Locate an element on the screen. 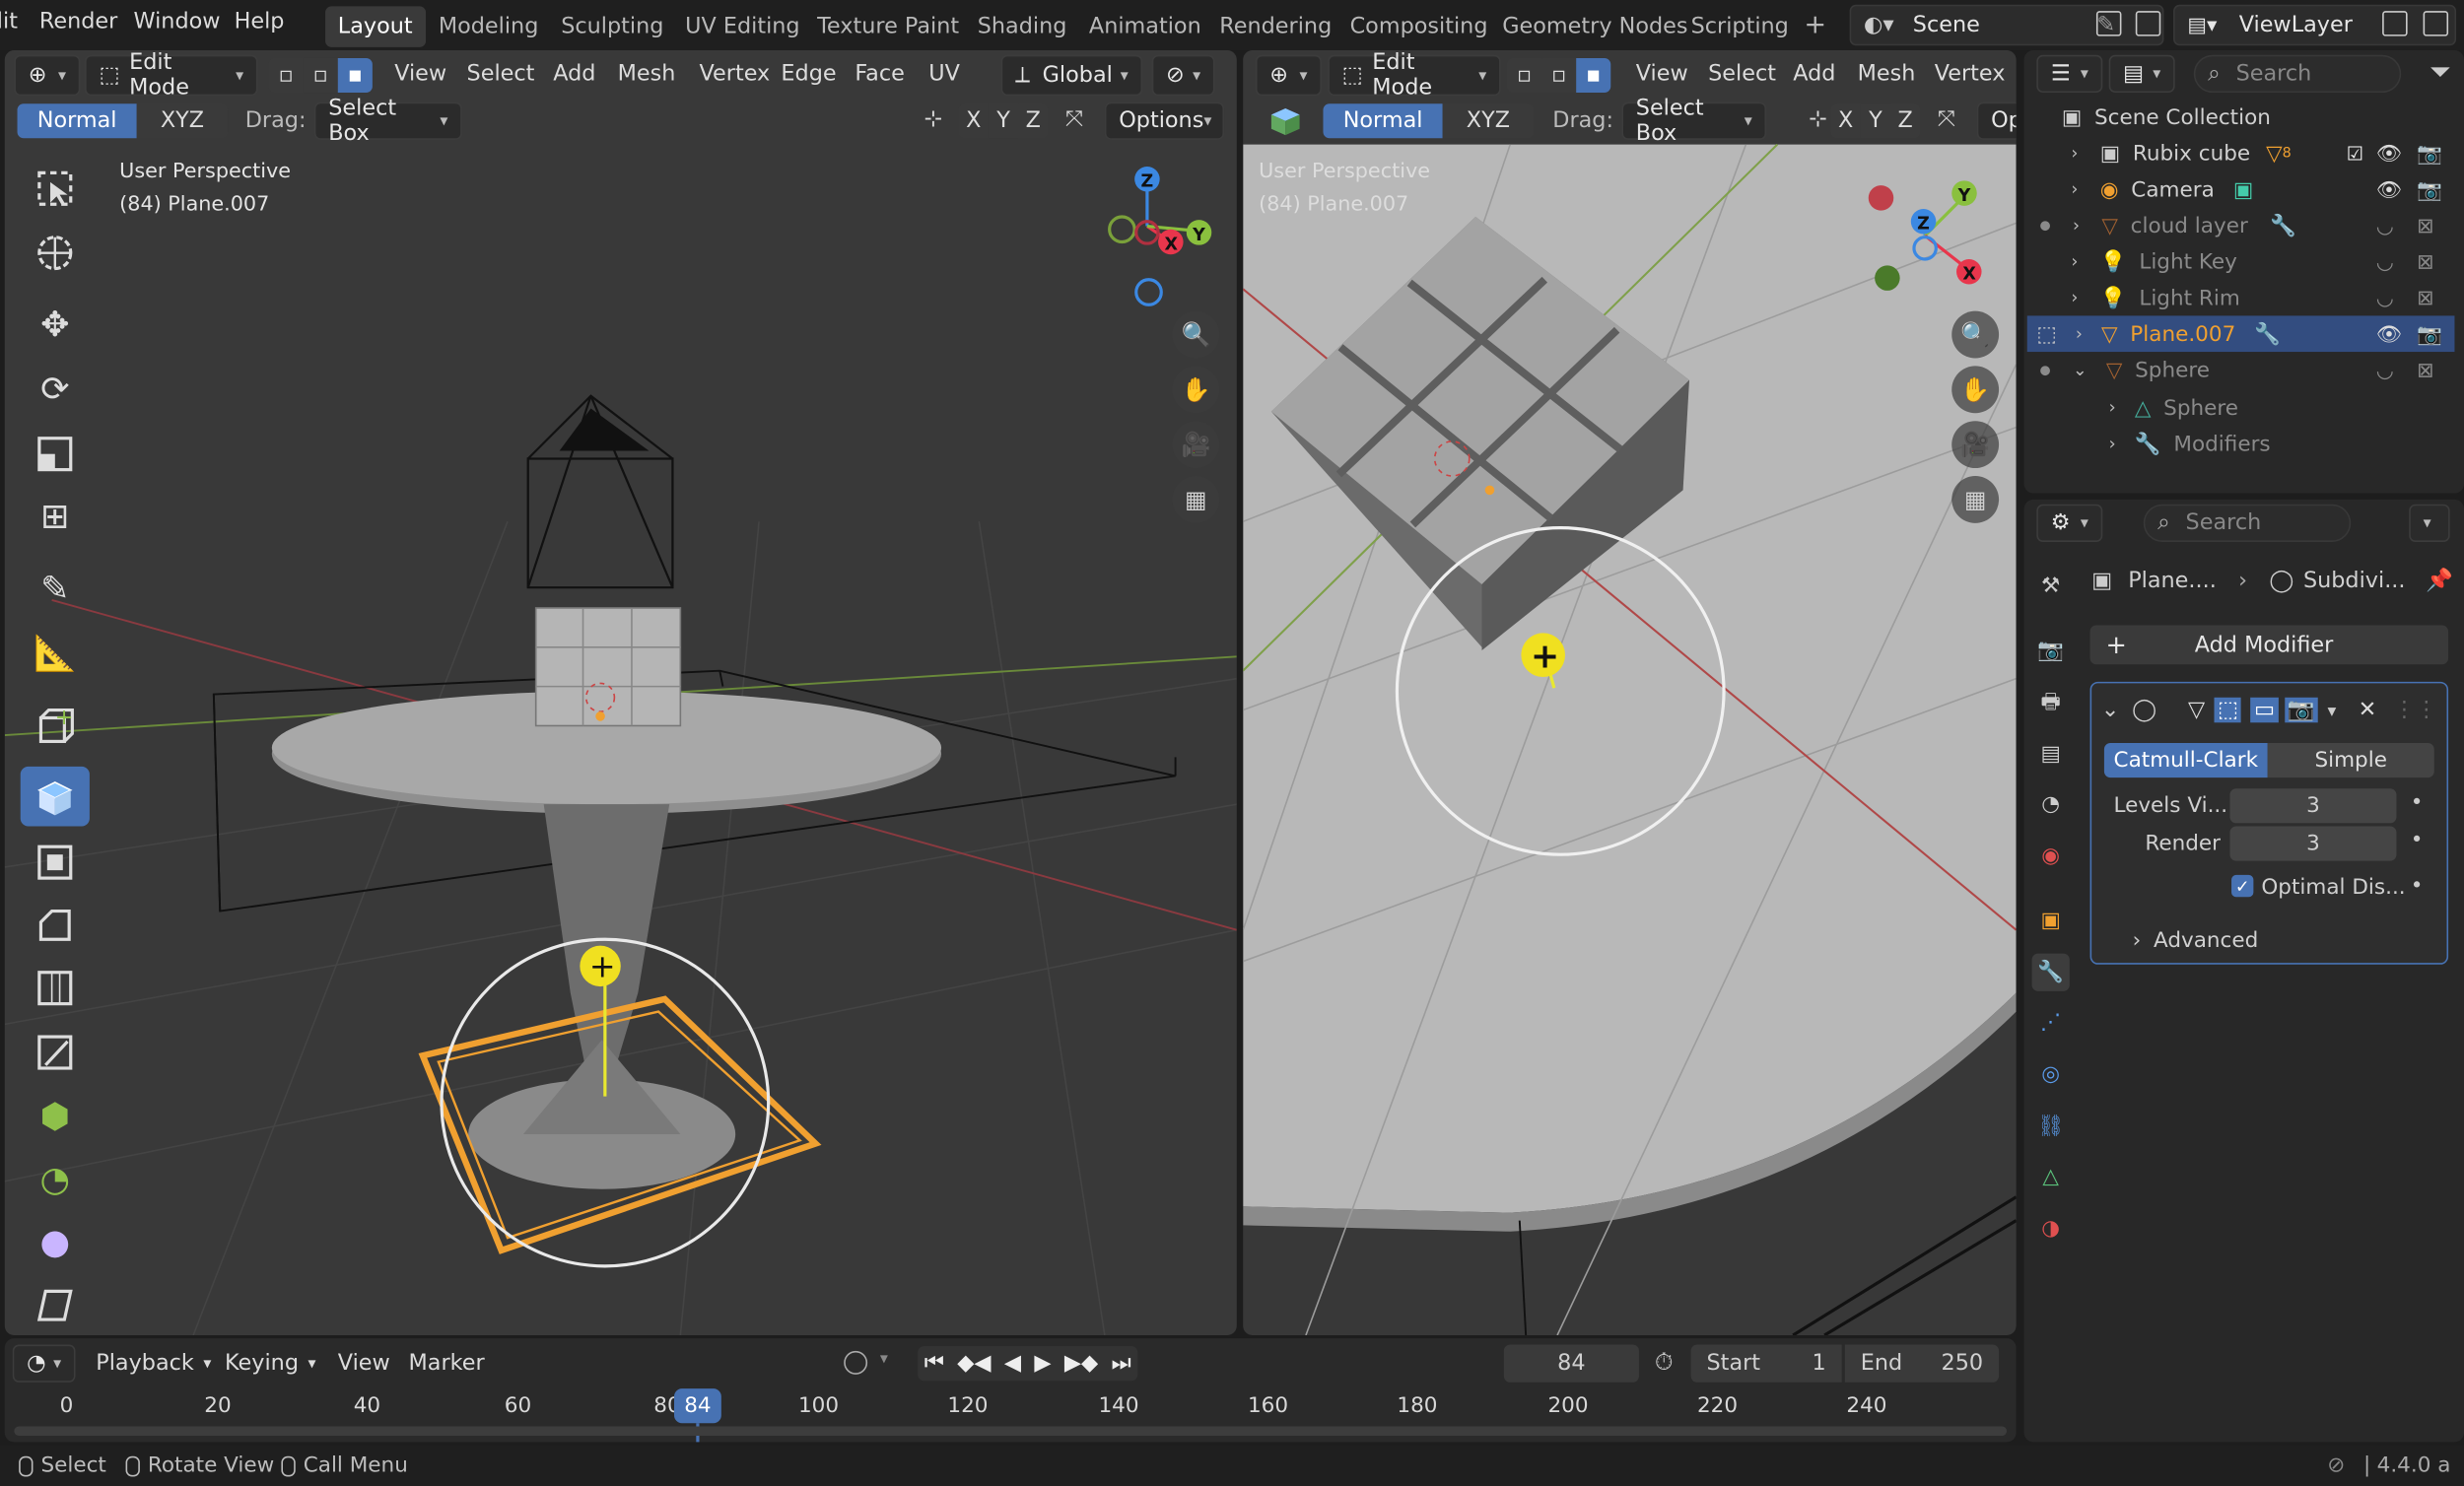 The width and height of the screenshot is (2464, 1486). cursor-tool-icon is located at coordinates (55, 253).